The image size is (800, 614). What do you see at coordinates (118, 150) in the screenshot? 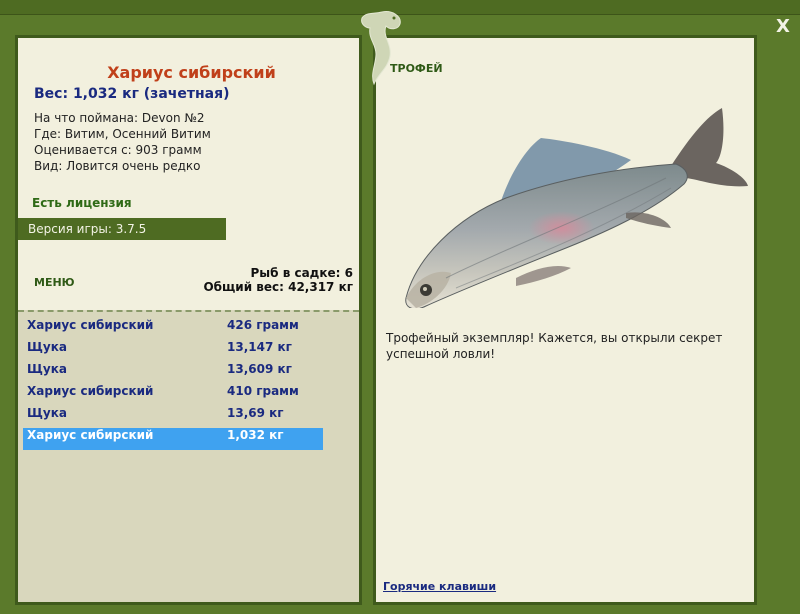
I see `fish-value: Оценивается с: 903 грамм` at bounding box center [118, 150].